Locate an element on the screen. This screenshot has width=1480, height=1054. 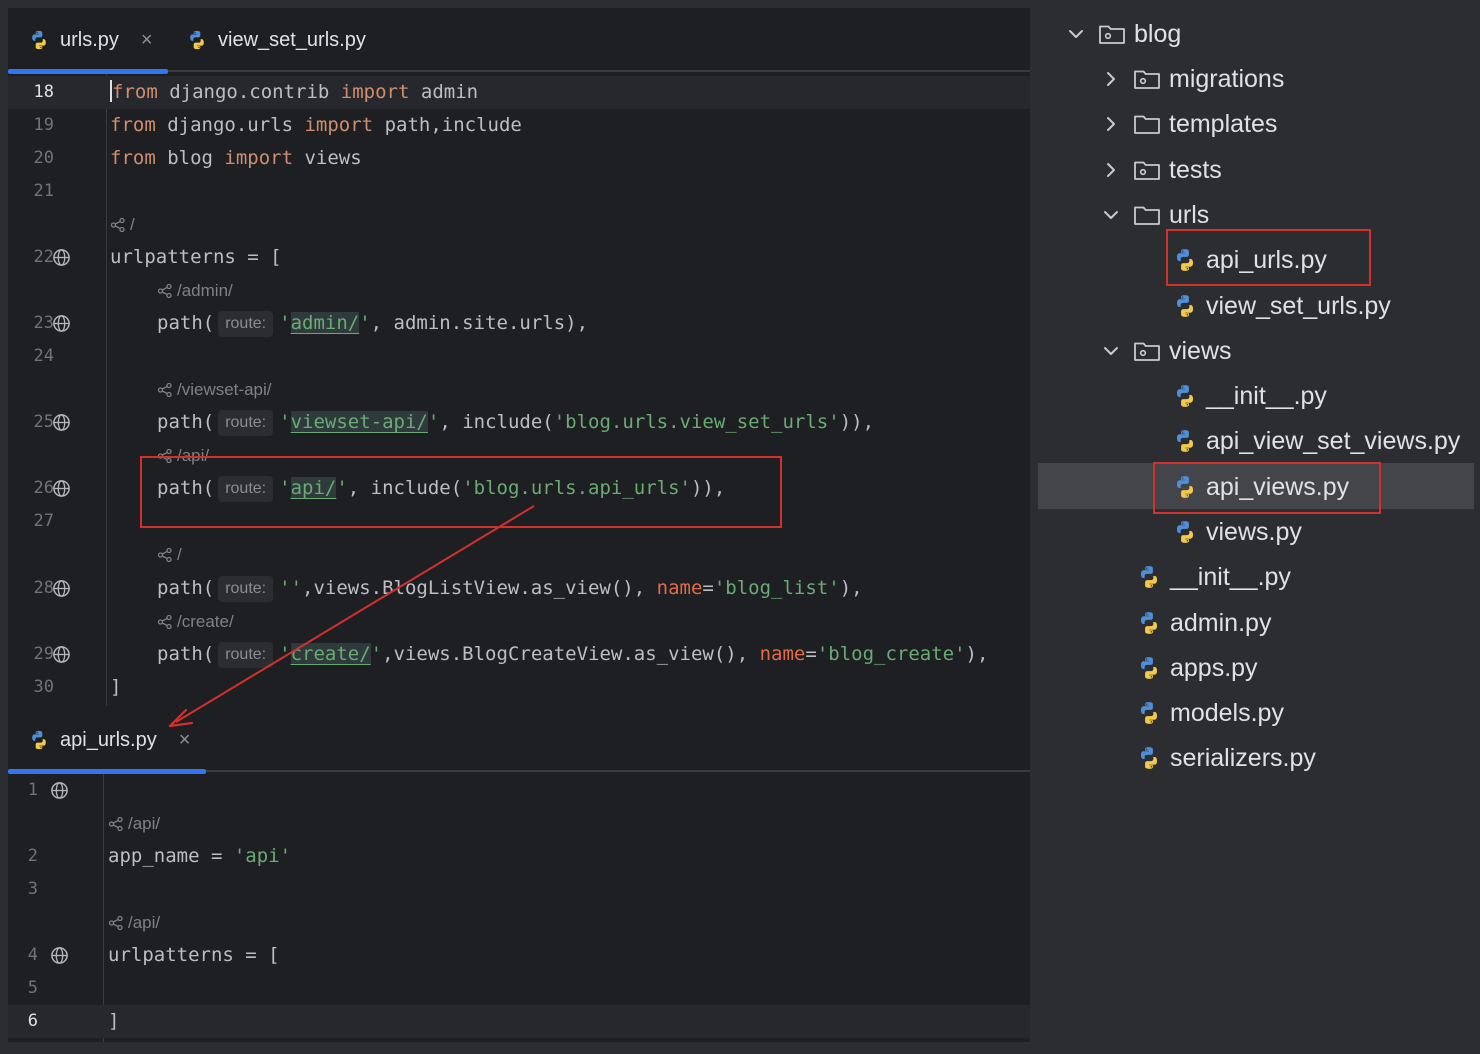
splitter is located at coordinates (1034, 527).